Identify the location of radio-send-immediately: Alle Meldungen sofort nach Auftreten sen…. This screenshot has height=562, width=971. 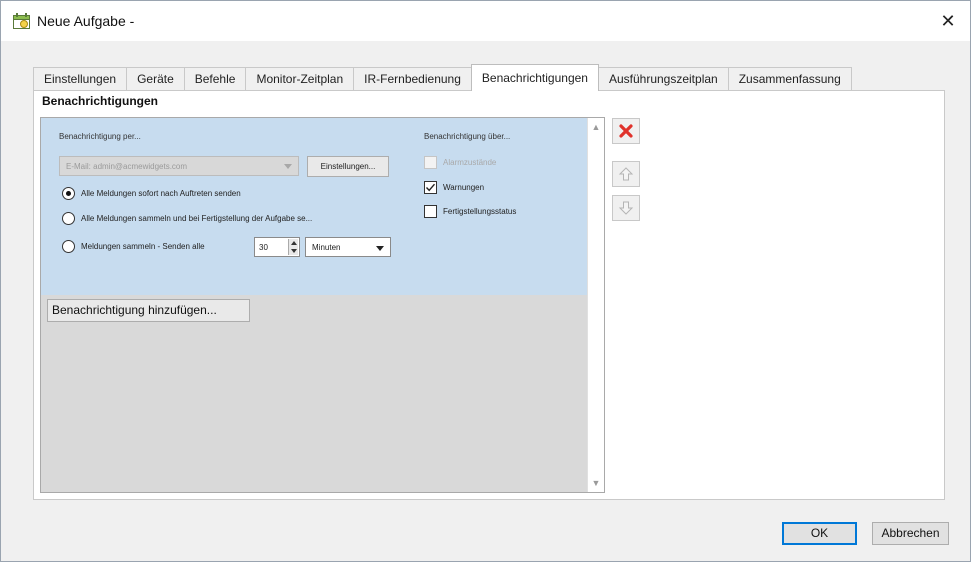
(151, 193).